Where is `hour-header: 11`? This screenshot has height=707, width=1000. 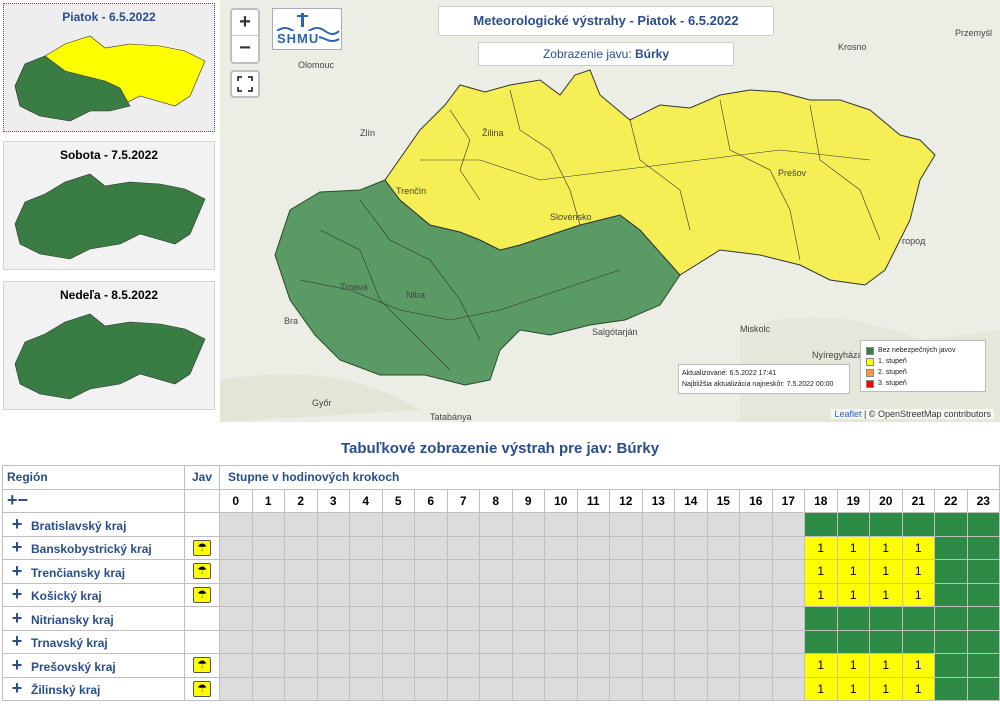
hour-header: 11 is located at coordinates (593, 500).